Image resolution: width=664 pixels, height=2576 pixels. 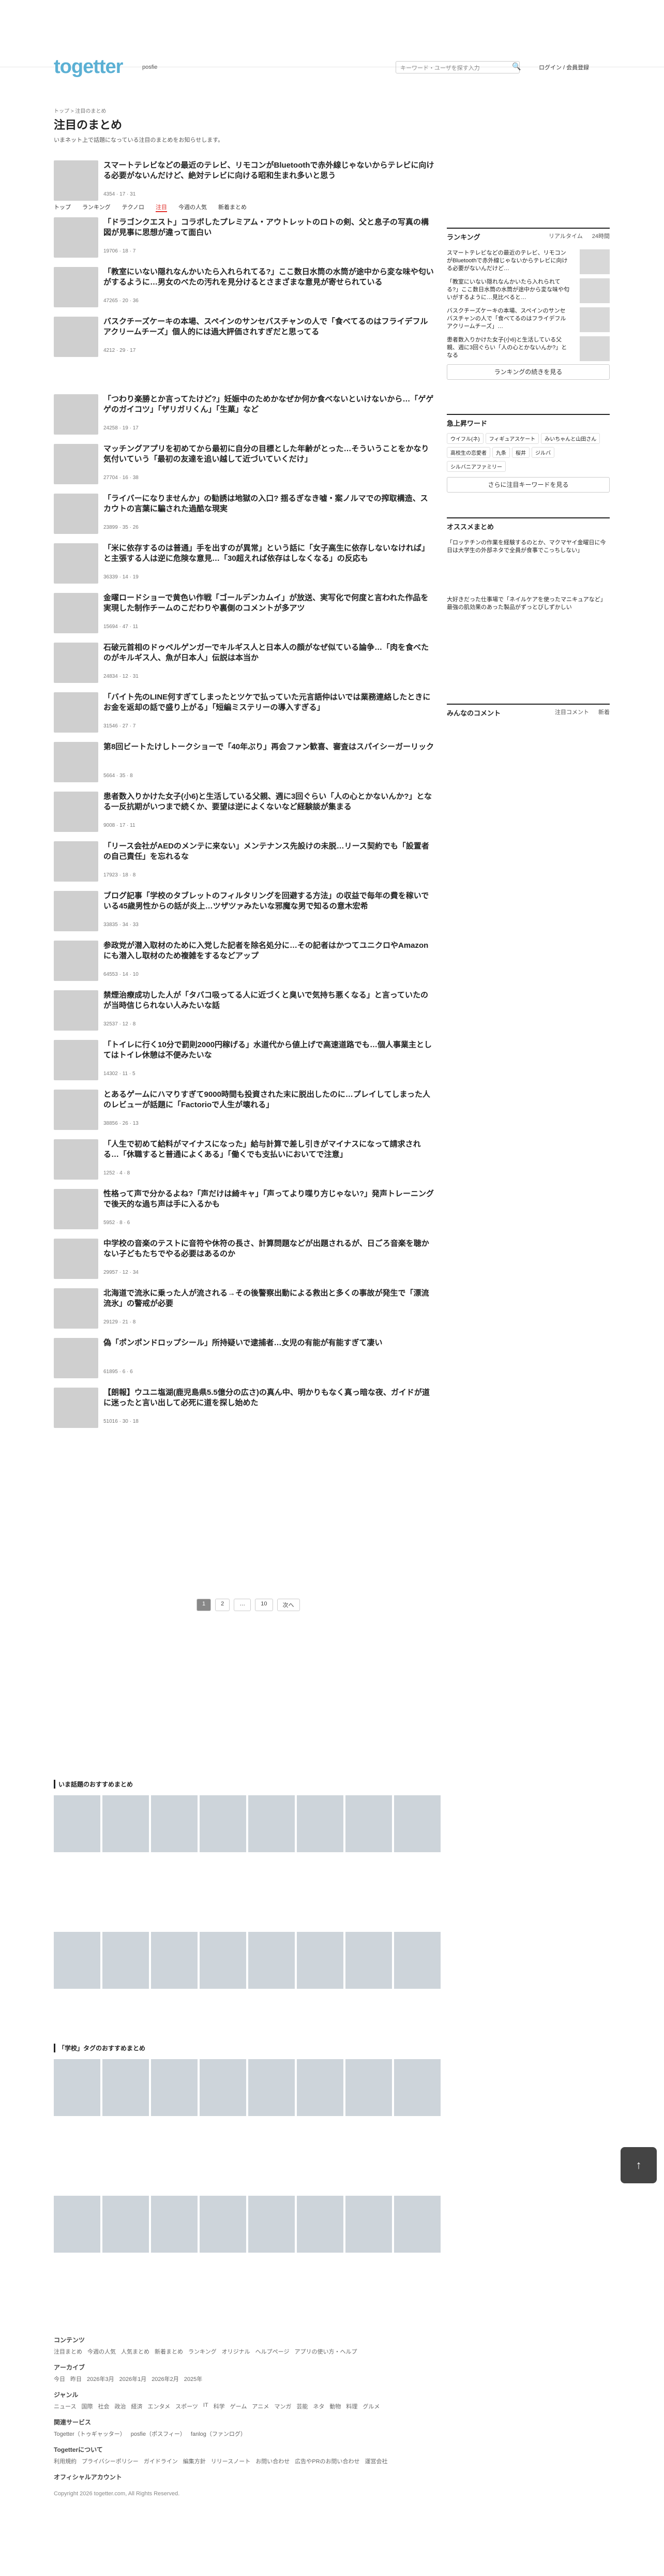 I want to click on footer-link: 昨日, so click(x=76, y=2379).